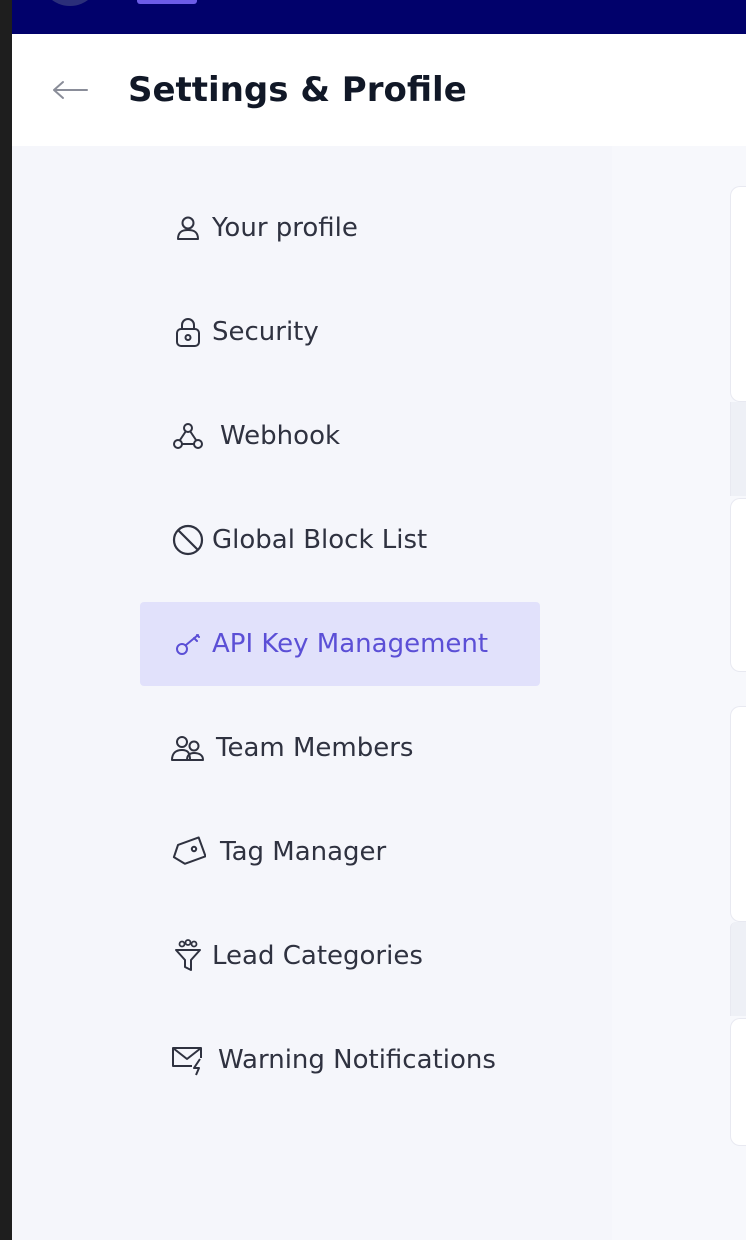 The image size is (746, 1240). What do you see at coordinates (6, 620) in the screenshot?
I see `window-edge` at bounding box center [6, 620].